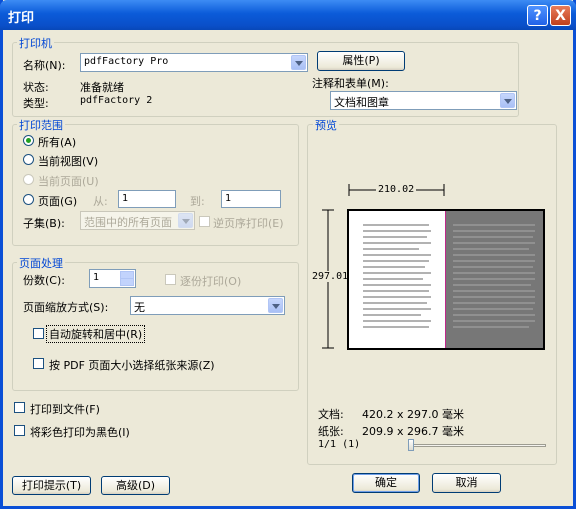  Describe the element at coordinates (112, 278) in the screenshot. I see `copies-stepper: 1` at that location.